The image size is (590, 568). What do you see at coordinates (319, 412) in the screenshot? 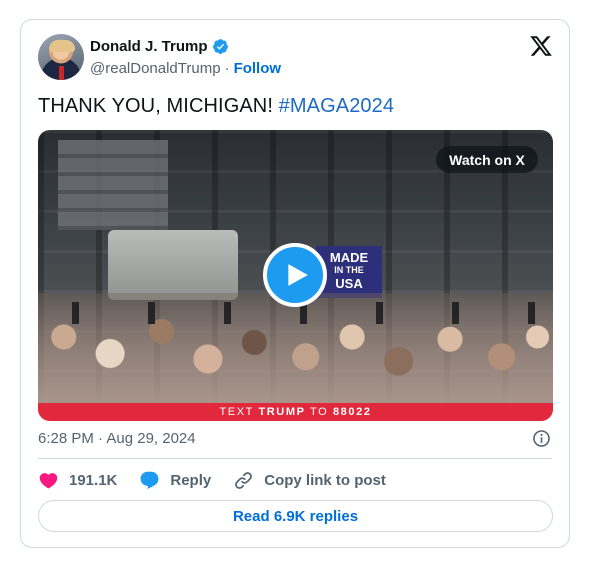
I see `text-bar-middle: TO` at bounding box center [319, 412].